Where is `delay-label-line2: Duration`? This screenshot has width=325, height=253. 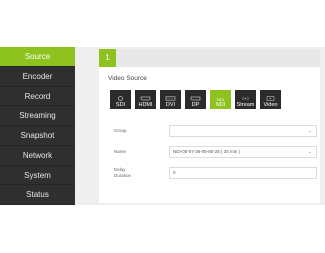
delay-label-line2: Duration is located at coordinates (123, 175).